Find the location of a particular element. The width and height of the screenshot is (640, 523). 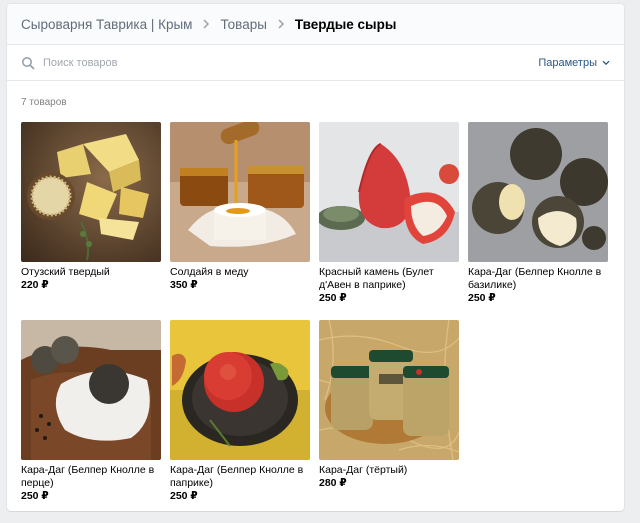

product-card: Отузский твердый 220 ₽ is located at coordinates (91, 207).